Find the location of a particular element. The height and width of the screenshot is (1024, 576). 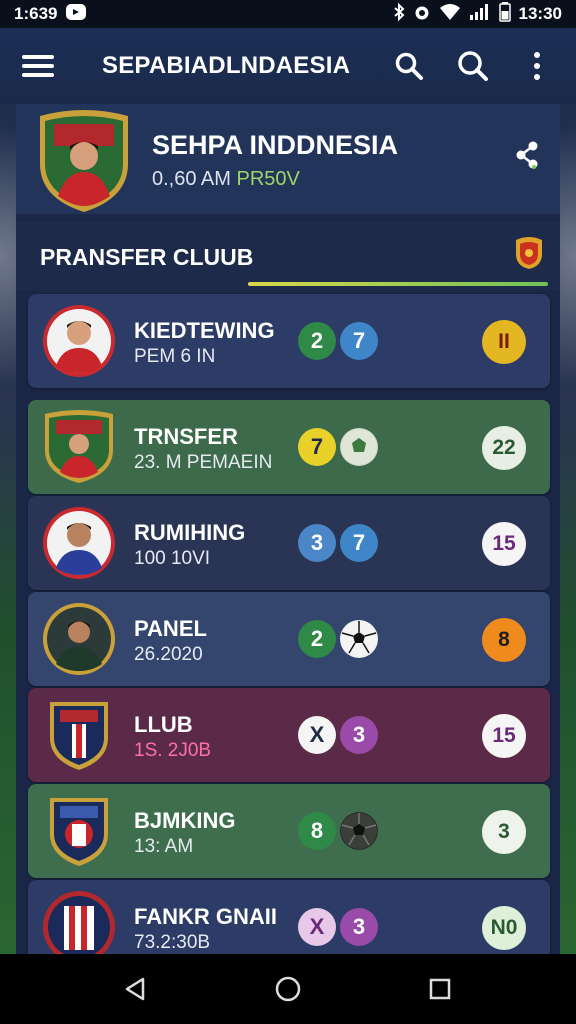

score-badge: N0 is located at coordinates (504, 928).